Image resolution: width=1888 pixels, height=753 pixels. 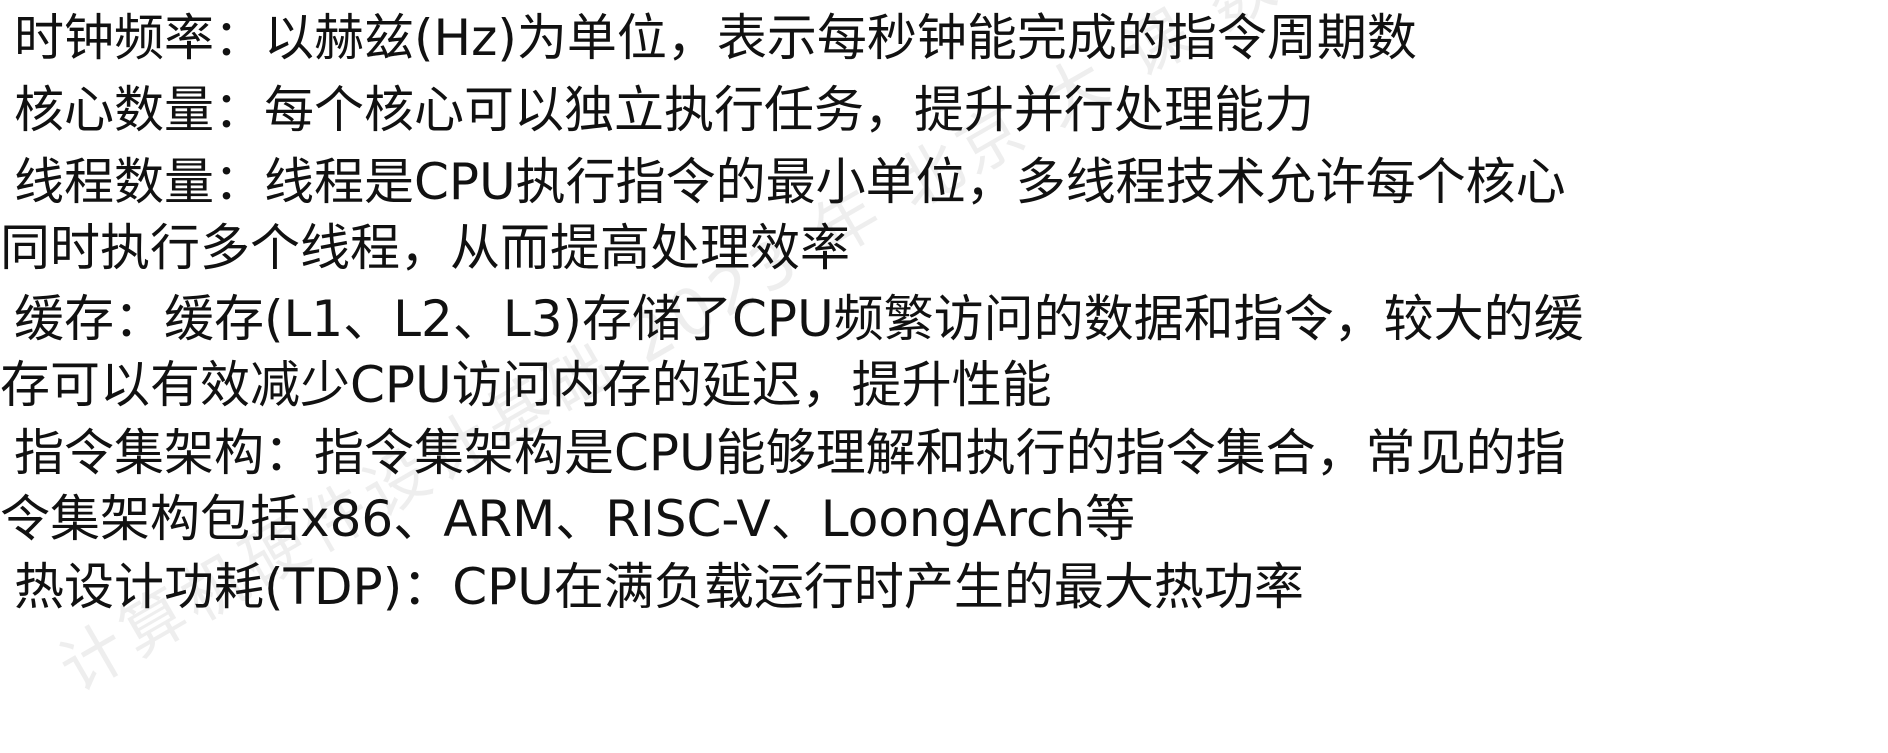 What do you see at coordinates (664, 110) in the screenshot?
I see `item-text-line: 核心数量：每个核心可以独立执行任务，提升并行处理能力` at bounding box center [664, 110].